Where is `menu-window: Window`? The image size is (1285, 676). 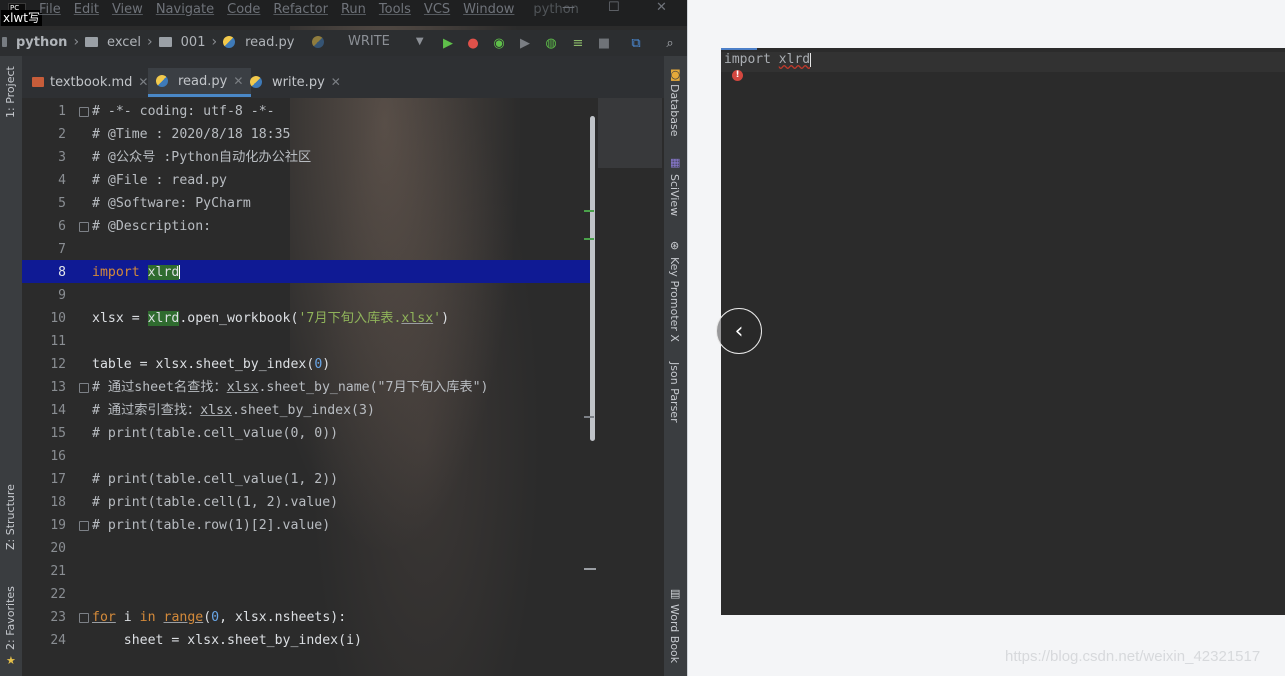
menu-window: Window is located at coordinates (488, 9).